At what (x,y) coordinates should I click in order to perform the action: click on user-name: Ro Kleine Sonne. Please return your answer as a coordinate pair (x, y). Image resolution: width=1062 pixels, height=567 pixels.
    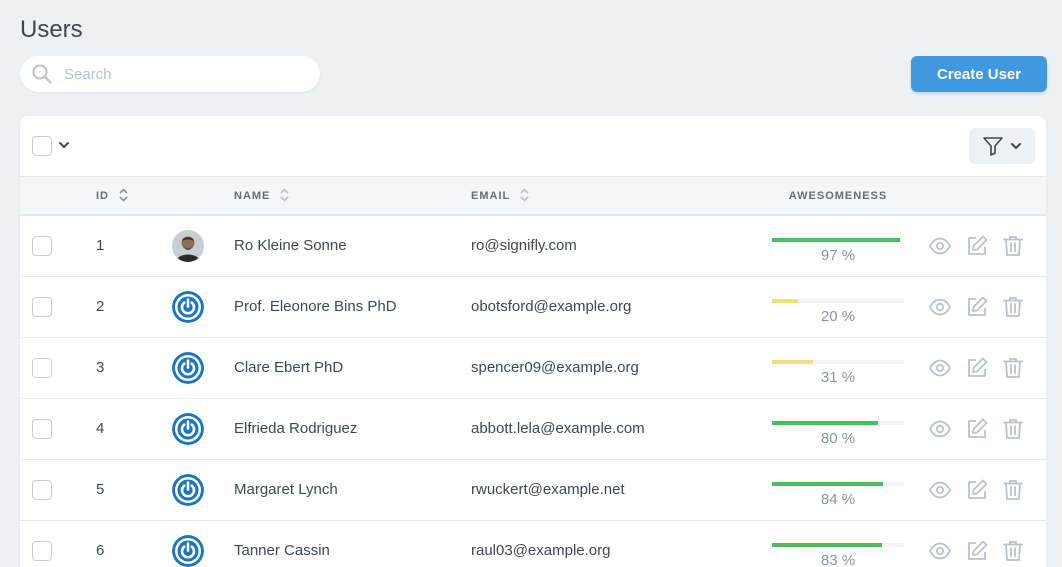
    Looking at the image, I should click on (290, 245).